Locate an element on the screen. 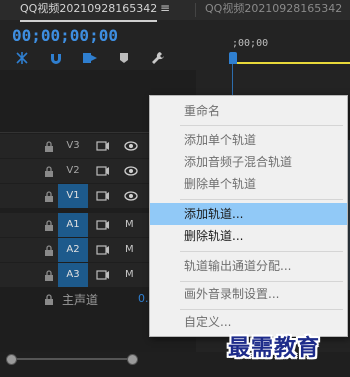 The width and height of the screenshot is (350, 377). tab-sequence-active: QQ视频20210928165342 is located at coordinates (89, 11).